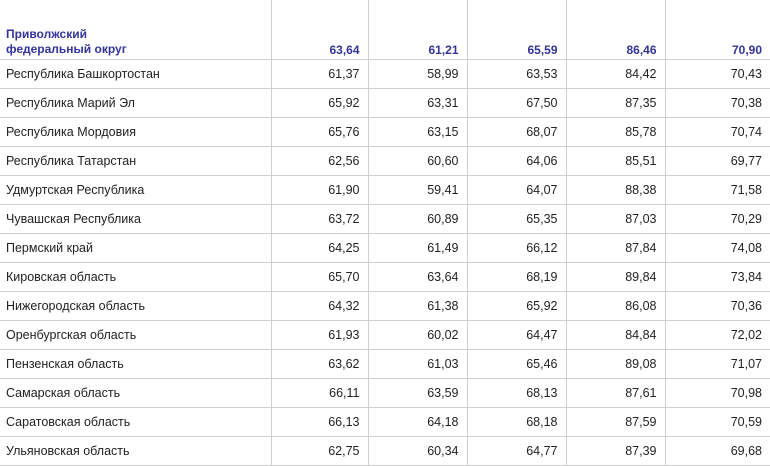 This screenshot has height=466, width=770. Describe the element at coordinates (136, 190) in the screenshot. I see `region-name: Удмуртская Республика` at that location.